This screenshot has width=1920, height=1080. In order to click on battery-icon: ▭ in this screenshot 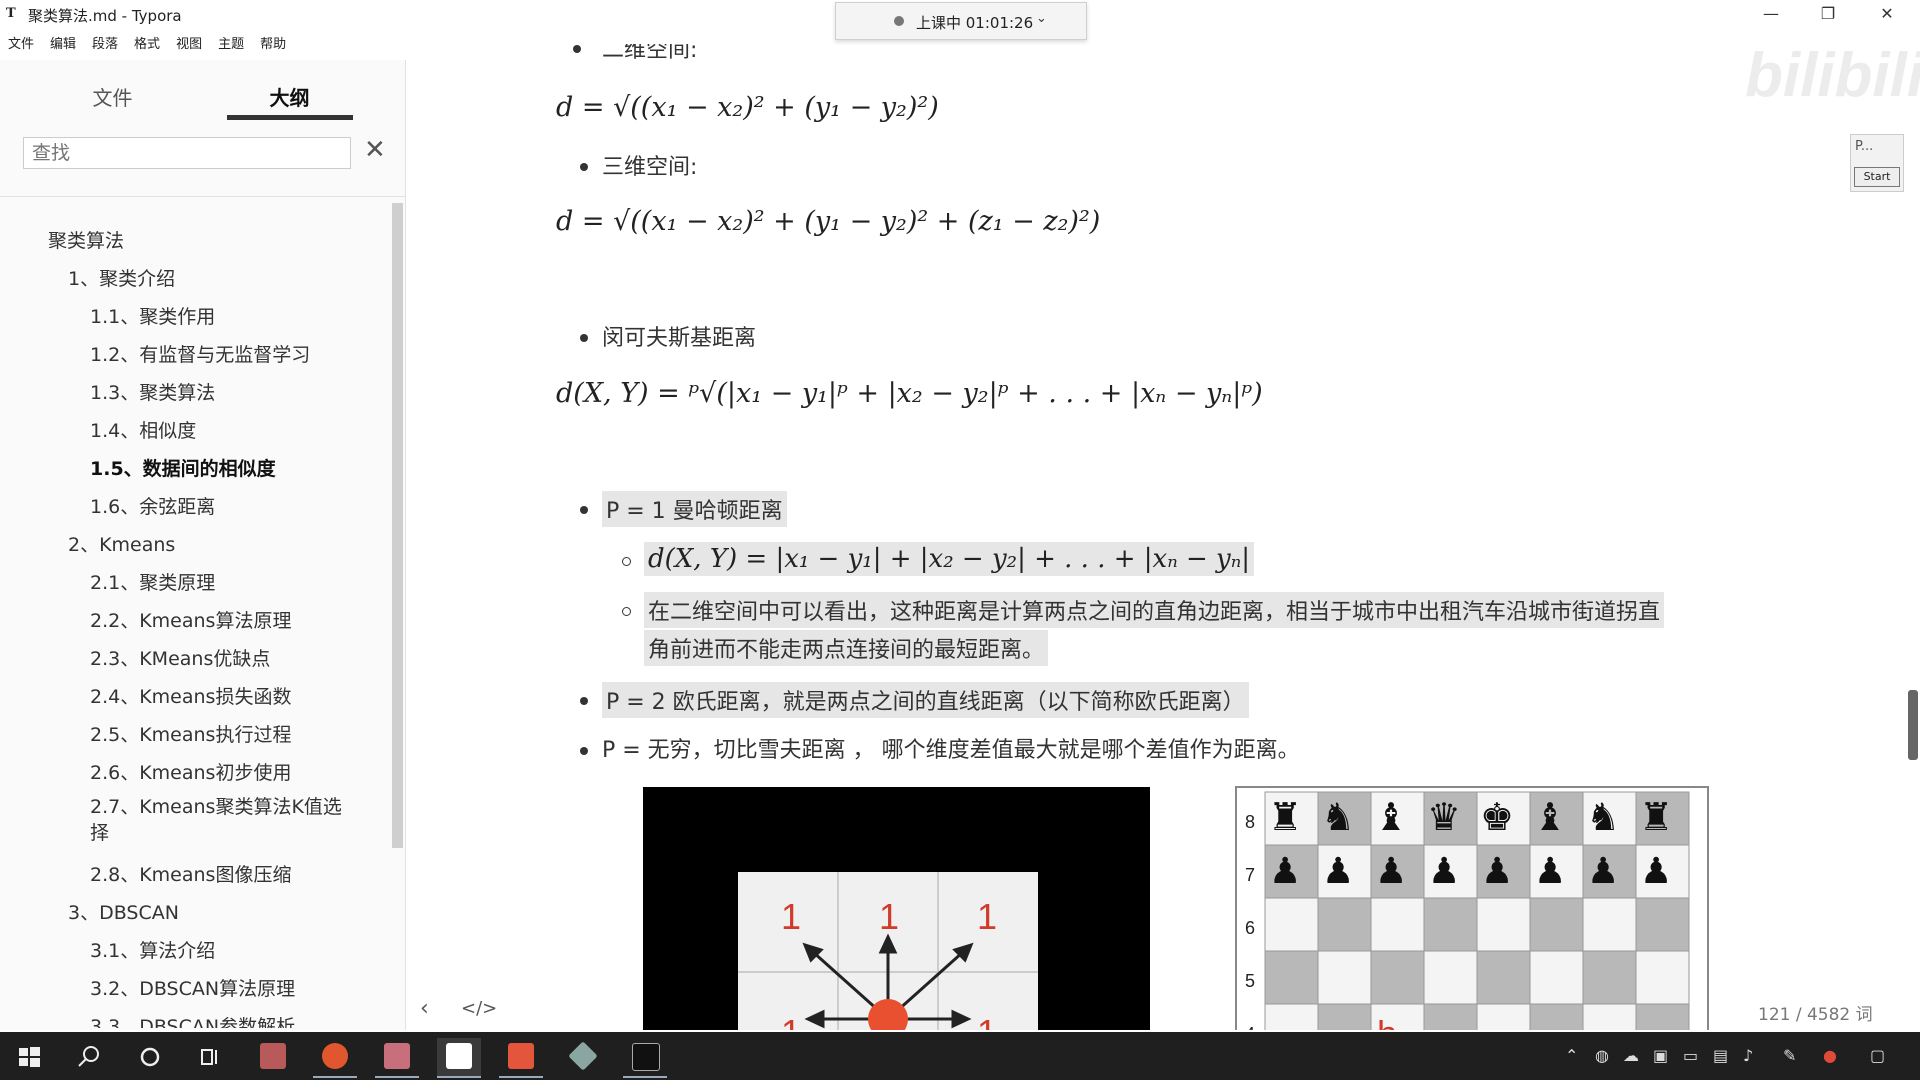, I will do `click(1690, 1055)`.